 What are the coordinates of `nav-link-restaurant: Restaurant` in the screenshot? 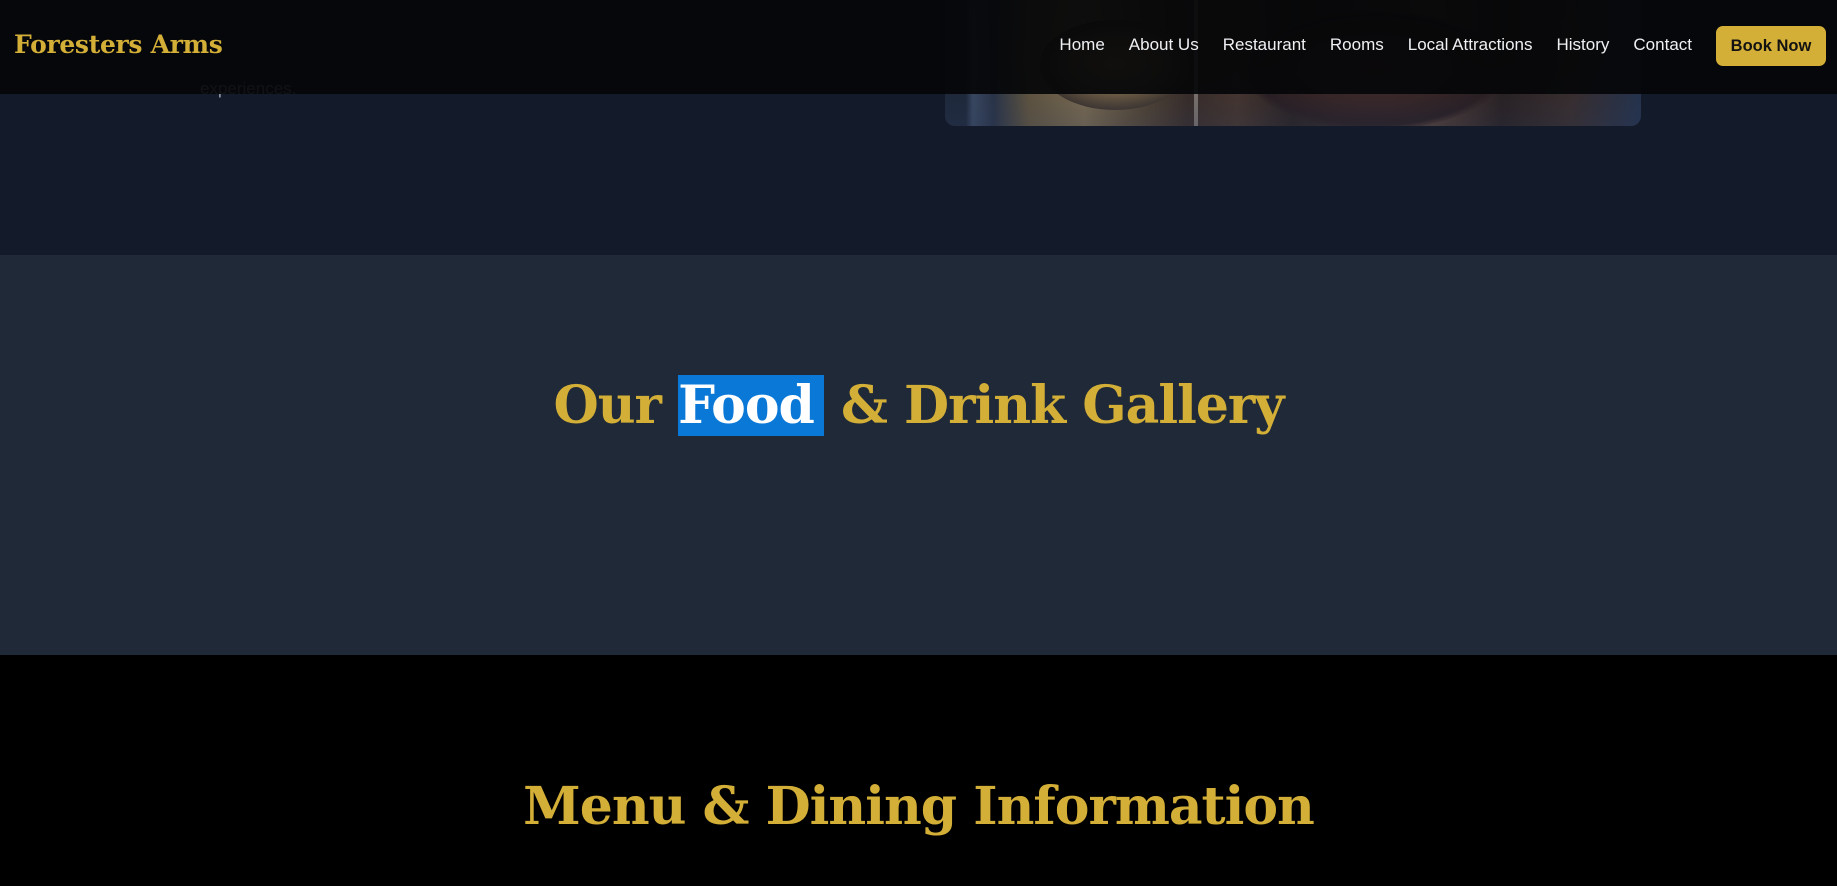 It's located at (1264, 45).